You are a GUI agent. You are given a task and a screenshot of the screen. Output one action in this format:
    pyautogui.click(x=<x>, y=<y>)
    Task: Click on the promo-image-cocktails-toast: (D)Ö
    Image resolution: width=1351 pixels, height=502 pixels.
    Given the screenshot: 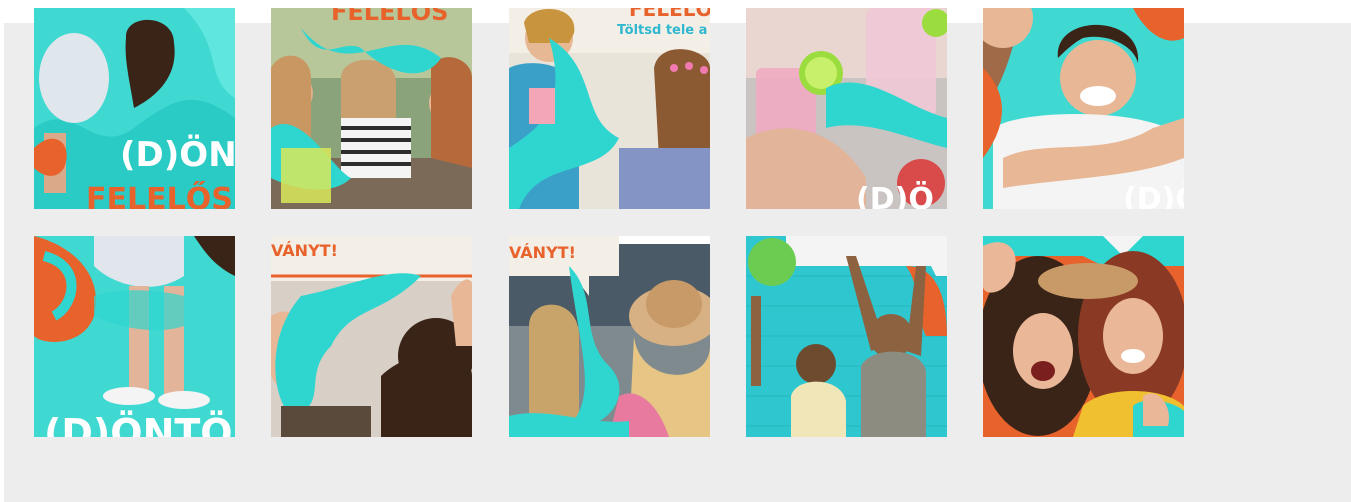 What is the action you would take?
    pyautogui.click(x=846, y=108)
    